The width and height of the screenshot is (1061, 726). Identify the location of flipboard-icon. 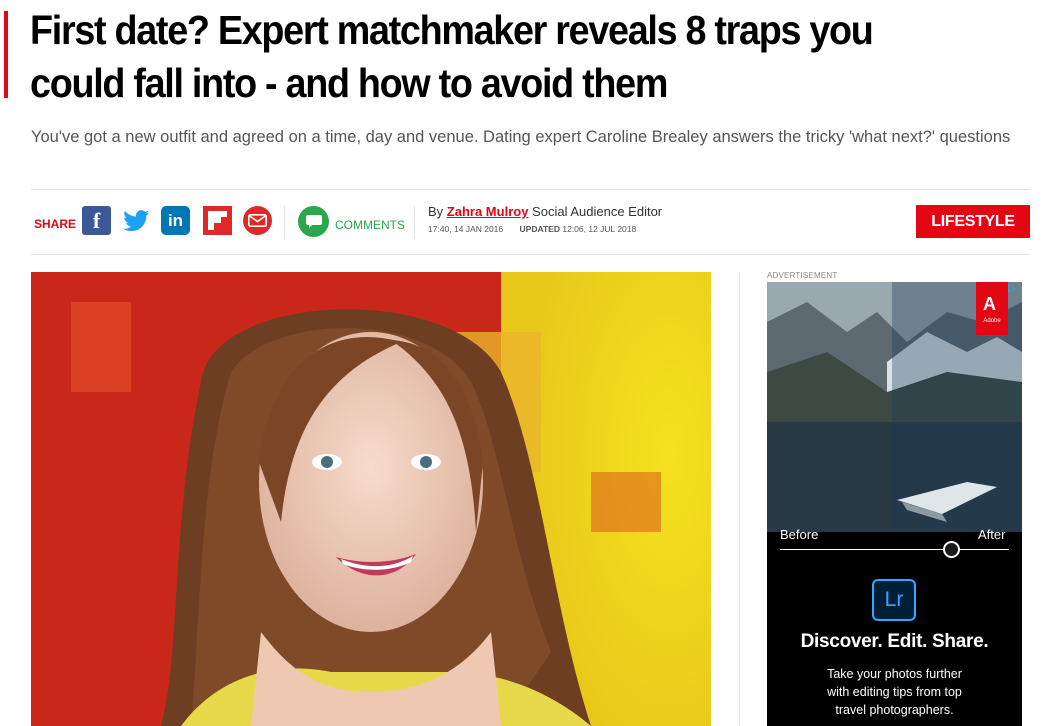
(217, 220).